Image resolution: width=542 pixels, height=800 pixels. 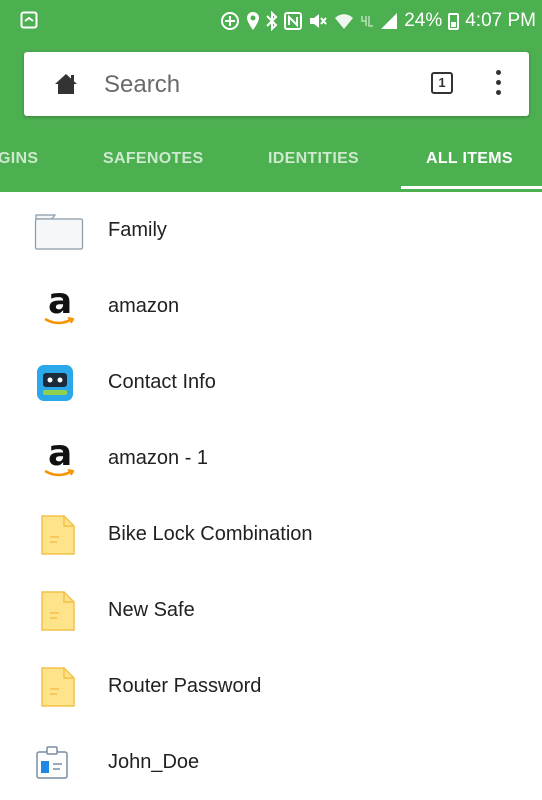 I want to click on identity-icon, so click(x=52, y=762).